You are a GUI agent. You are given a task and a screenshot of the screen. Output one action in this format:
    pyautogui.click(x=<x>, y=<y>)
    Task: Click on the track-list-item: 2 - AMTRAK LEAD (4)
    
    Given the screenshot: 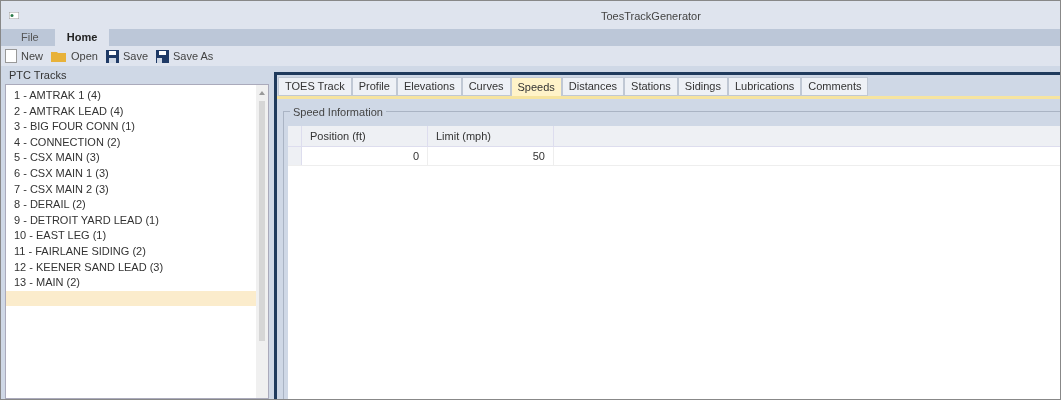 What is the action you would take?
    pyautogui.click(x=131, y=111)
    